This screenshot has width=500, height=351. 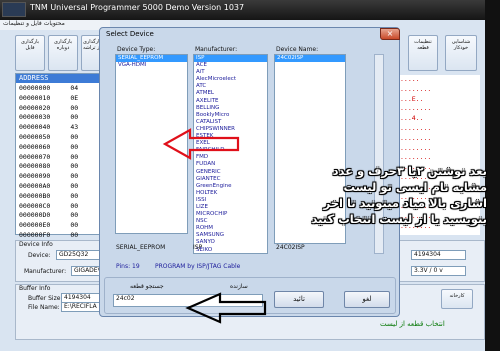 I want to click on red-arrow-icon, so click(x=201, y=144).